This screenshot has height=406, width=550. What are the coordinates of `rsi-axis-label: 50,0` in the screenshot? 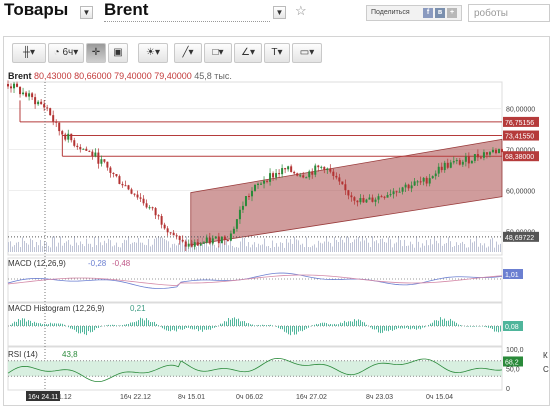 It's located at (513, 370).